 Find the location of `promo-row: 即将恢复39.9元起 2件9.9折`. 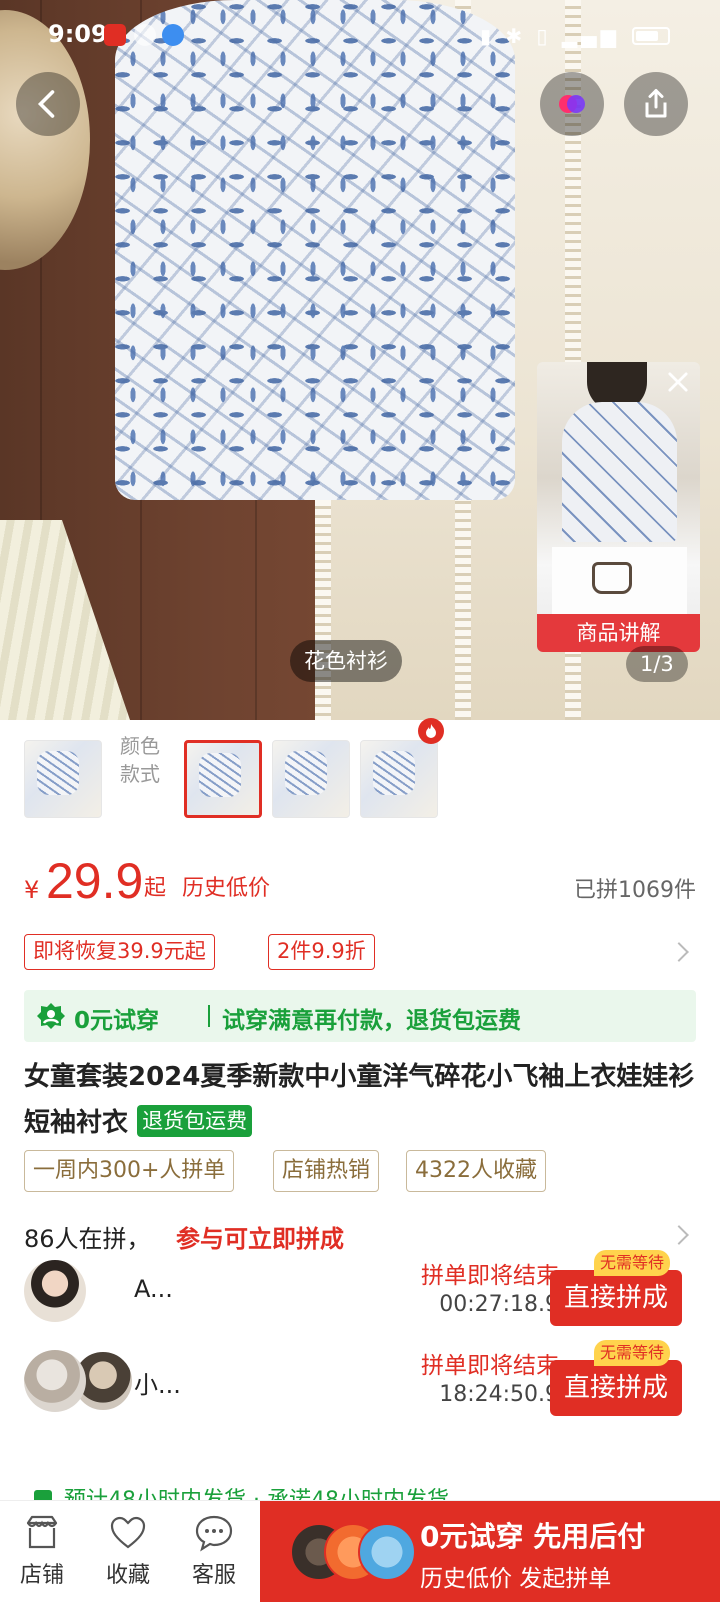

promo-row: 即将恢复39.9元起 2件9.9折 is located at coordinates (360, 952).